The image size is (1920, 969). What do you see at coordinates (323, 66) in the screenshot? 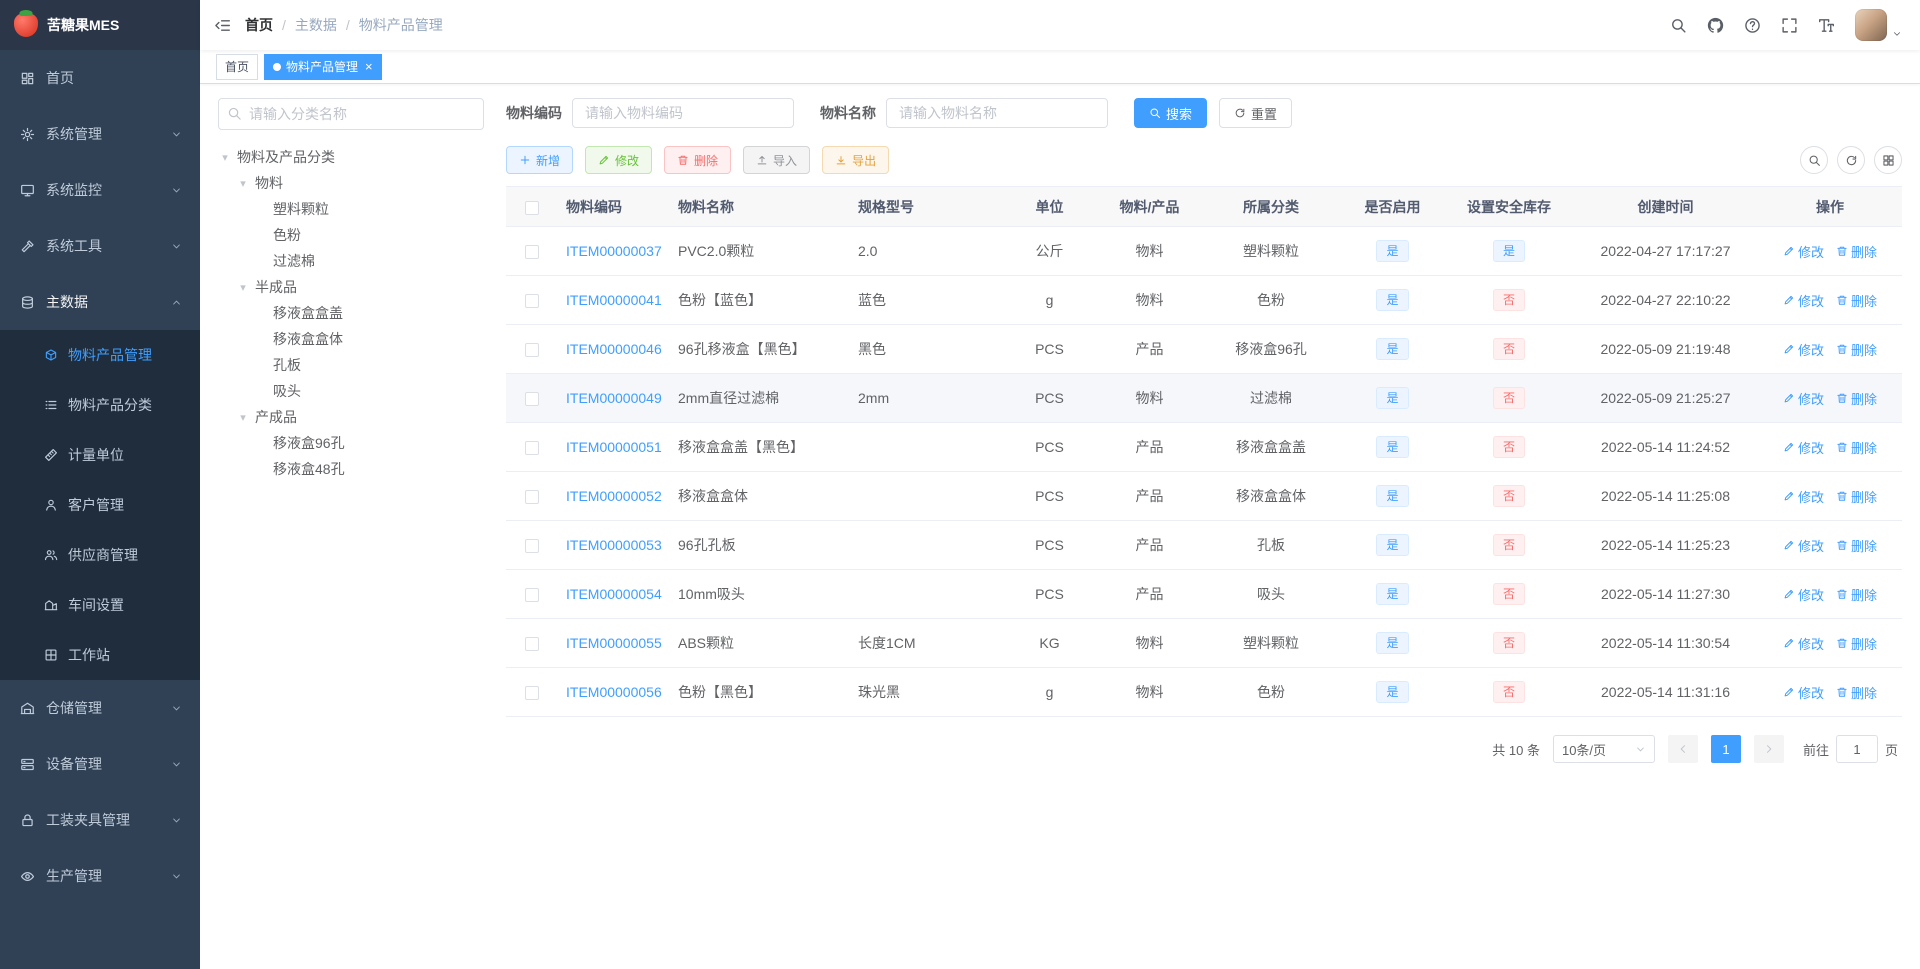
I see `tab: 物料产品管理 ×` at bounding box center [323, 66].